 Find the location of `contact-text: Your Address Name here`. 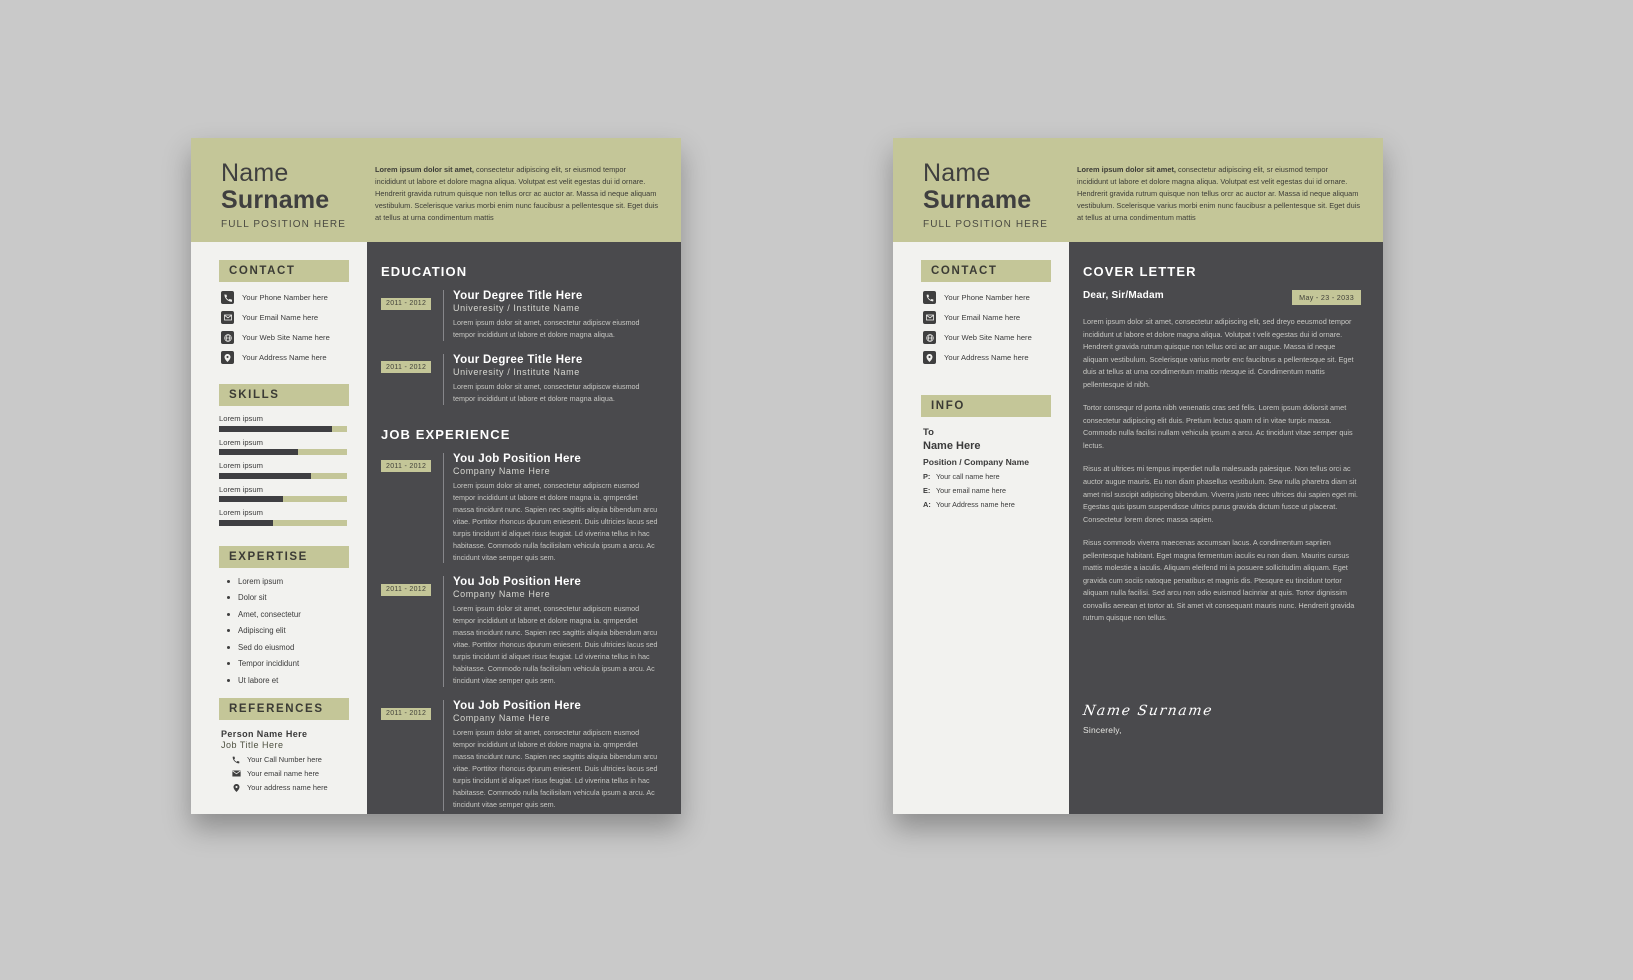

contact-text: Your Address Name here is located at coordinates (986, 357).